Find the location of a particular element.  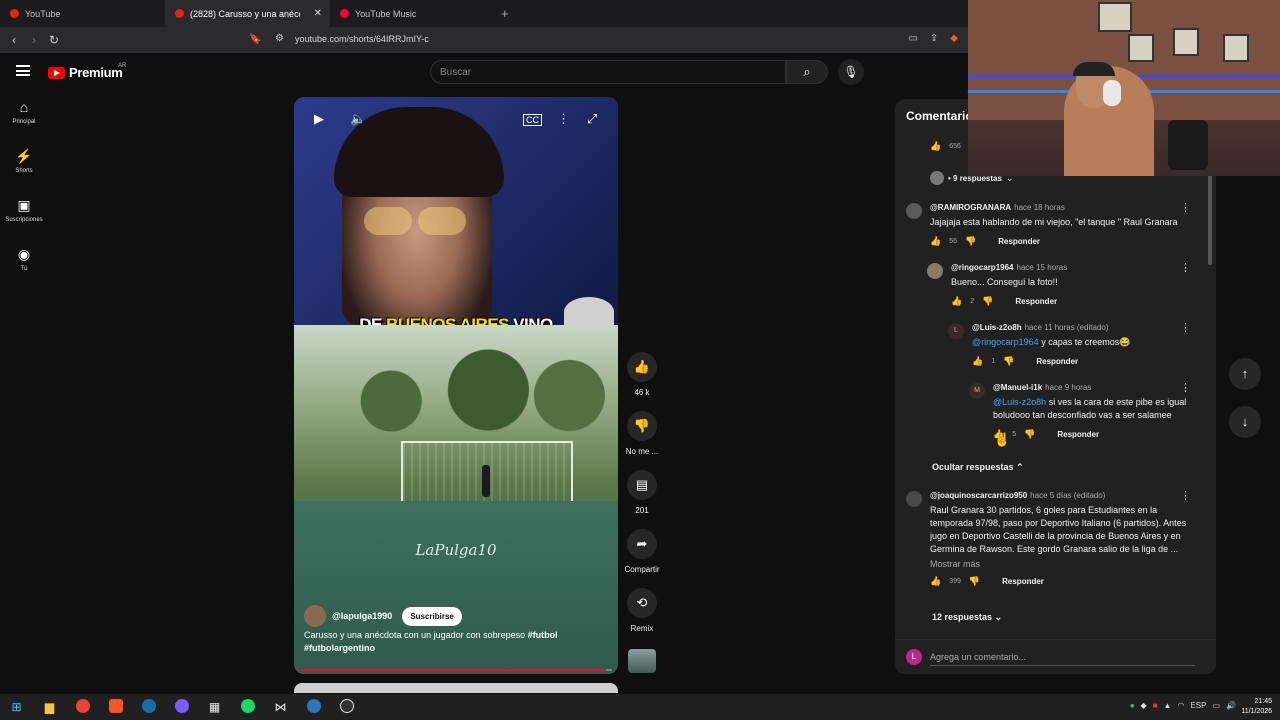

network-icon: ▭ is located at coordinates (1216, 705).